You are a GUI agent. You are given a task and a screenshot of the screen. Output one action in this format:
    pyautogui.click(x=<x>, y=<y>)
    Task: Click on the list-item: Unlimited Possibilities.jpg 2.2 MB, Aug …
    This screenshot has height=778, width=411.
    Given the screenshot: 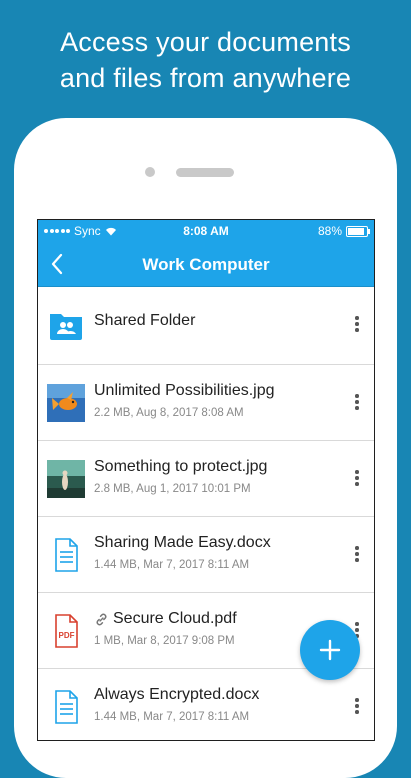 What is the action you would take?
    pyautogui.click(x=206, y=403)
    